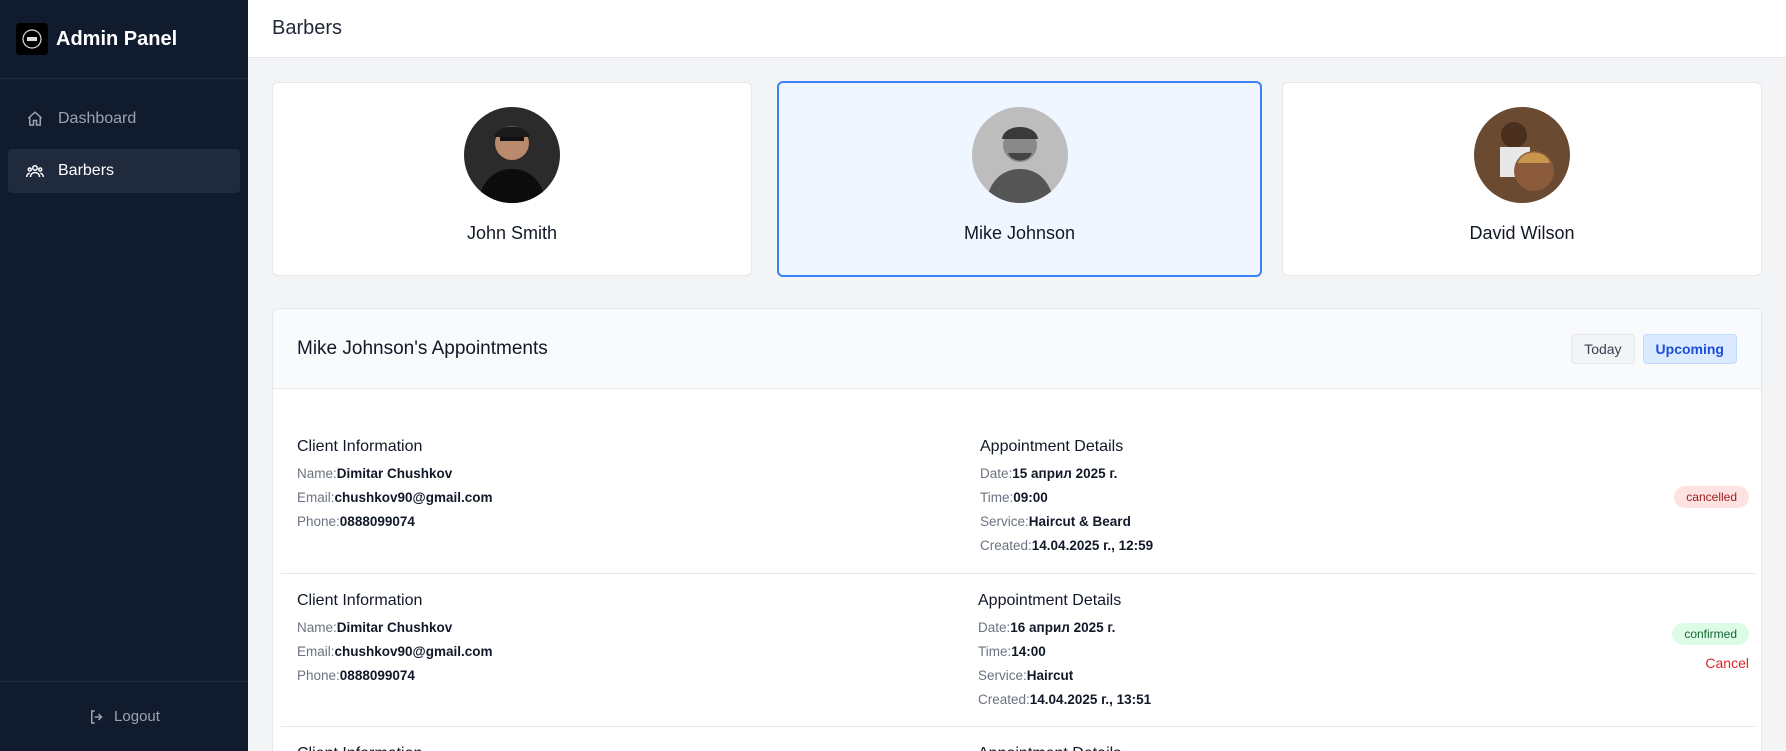  I want to click on home-icon, so click(35, 118).